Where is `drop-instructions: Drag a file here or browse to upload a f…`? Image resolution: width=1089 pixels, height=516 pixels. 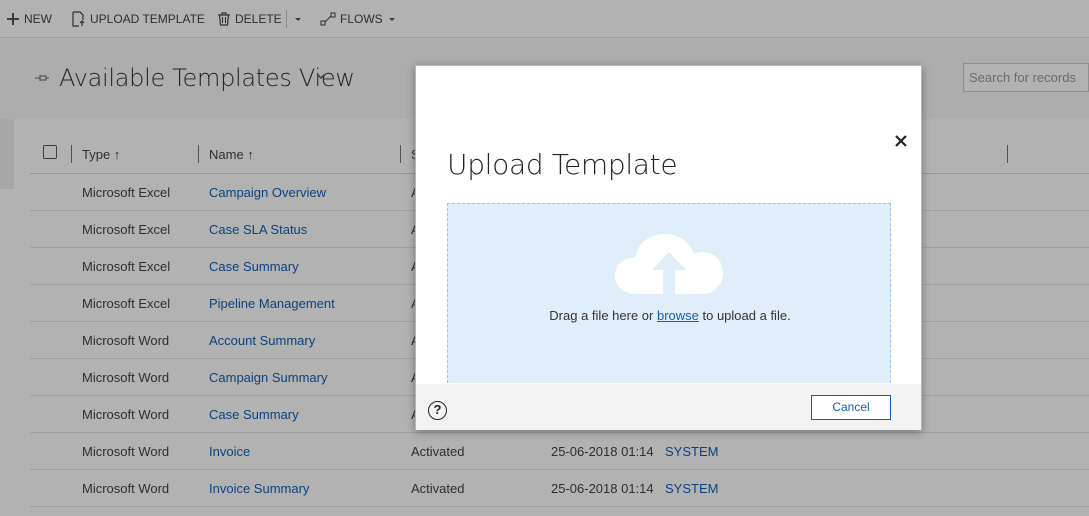 drop-instructions: Drag a file here or browse to upload a f… is located at coordinates (670, 315).